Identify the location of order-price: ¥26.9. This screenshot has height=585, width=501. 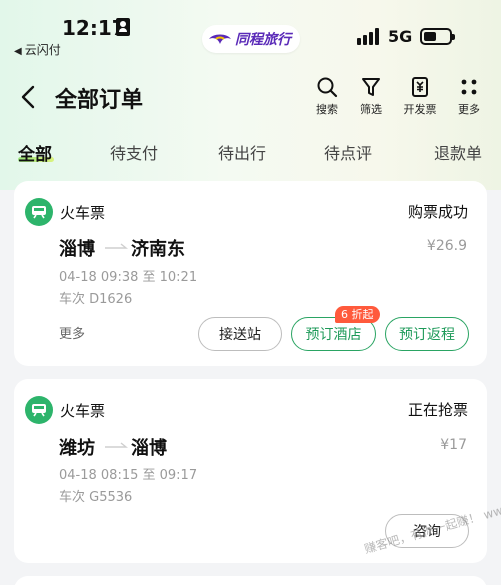
(446, 246).